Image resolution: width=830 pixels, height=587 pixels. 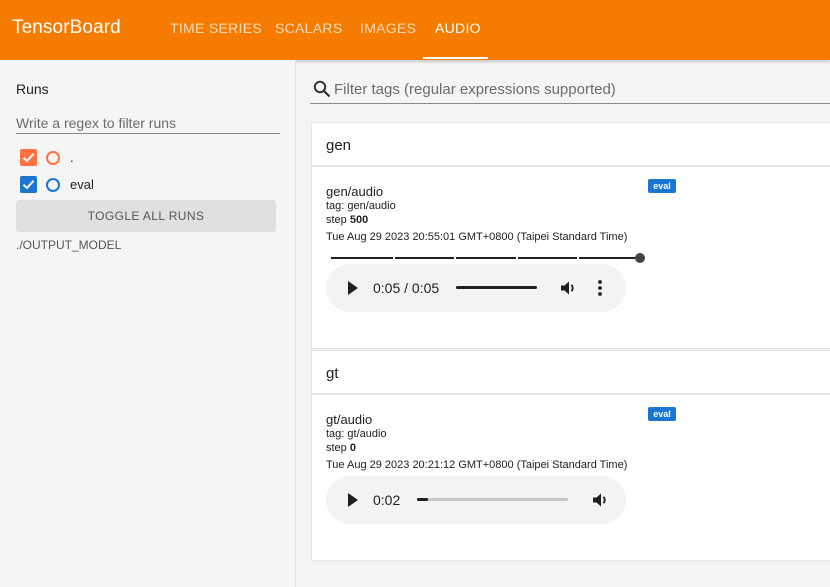 I want to click on log-directory-path: ./OUTPUT_MODEL, so click(x=69, y=245).